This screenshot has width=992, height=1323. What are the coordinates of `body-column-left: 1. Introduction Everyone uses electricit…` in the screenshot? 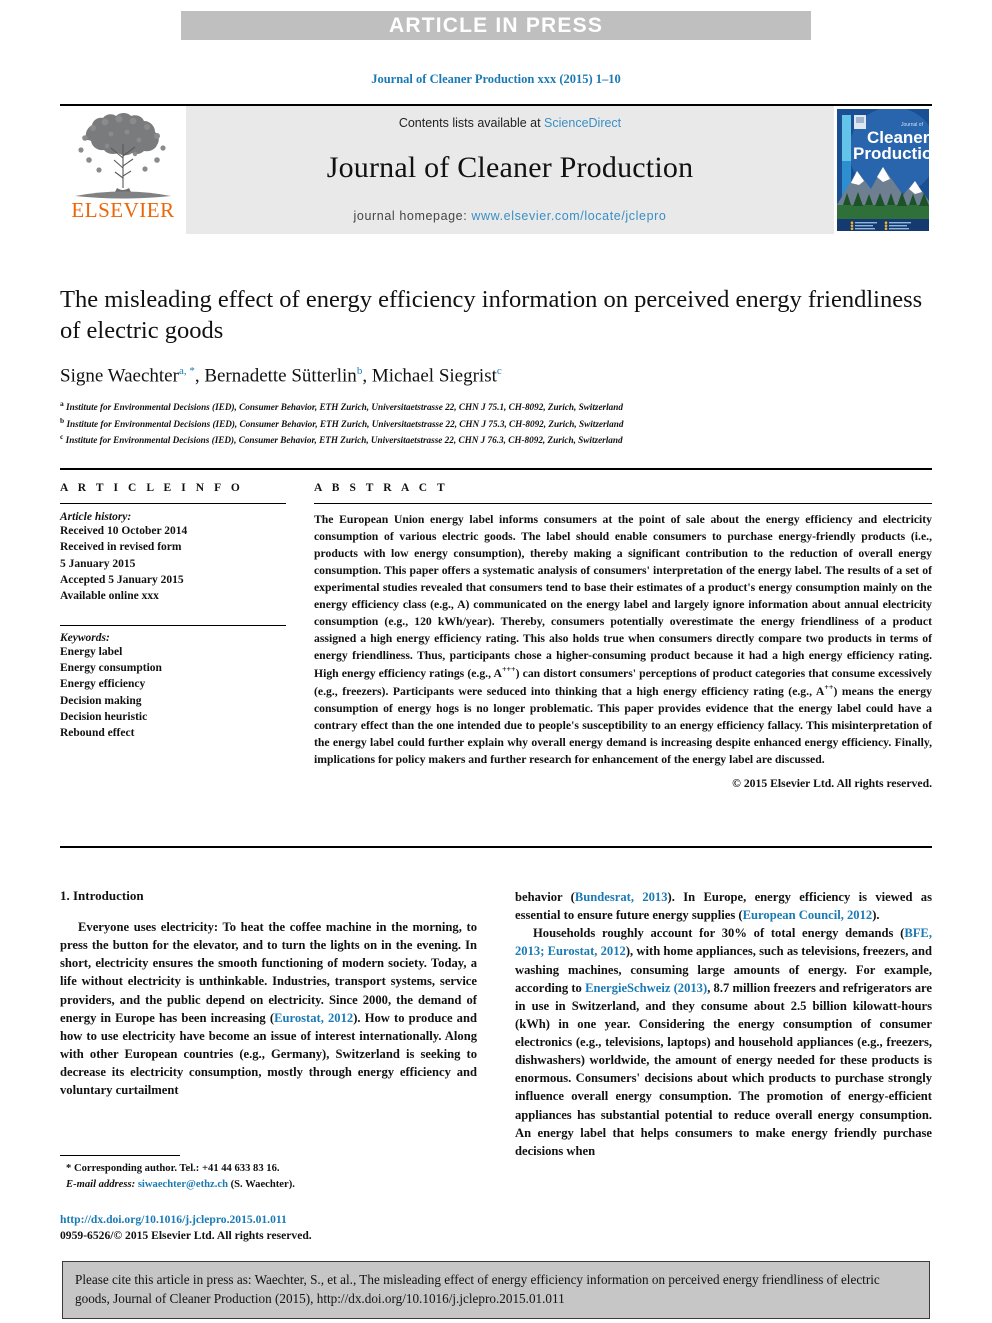 It's located at (268, 1024).